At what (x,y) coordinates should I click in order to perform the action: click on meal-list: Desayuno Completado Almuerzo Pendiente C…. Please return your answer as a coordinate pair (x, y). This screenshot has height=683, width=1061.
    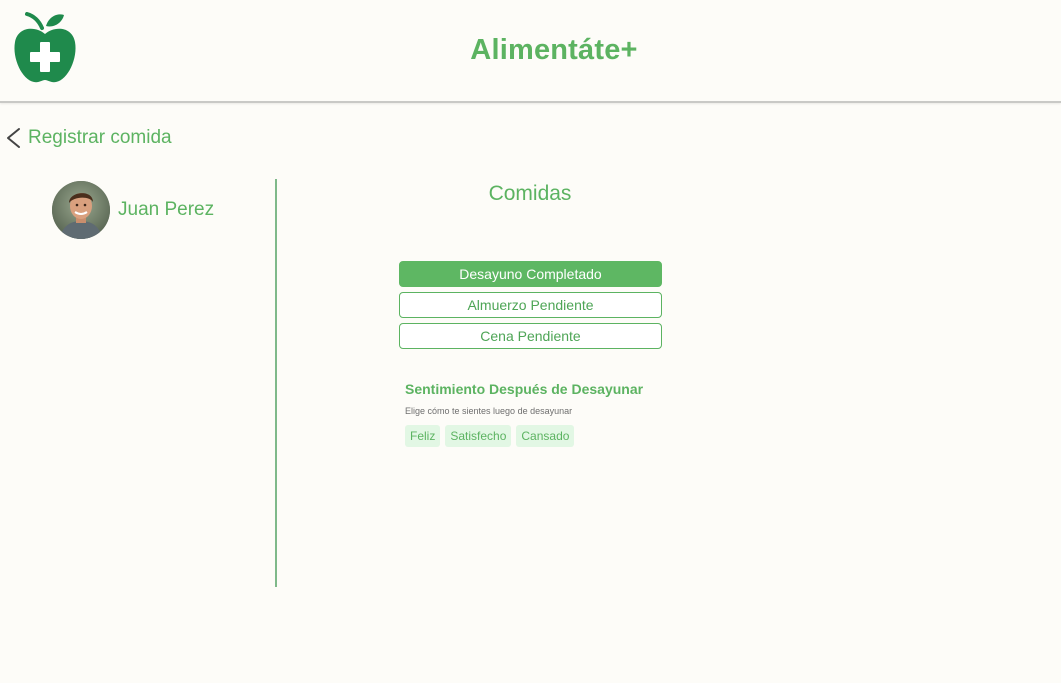
    Looking at the image, I should click on (530, 307).